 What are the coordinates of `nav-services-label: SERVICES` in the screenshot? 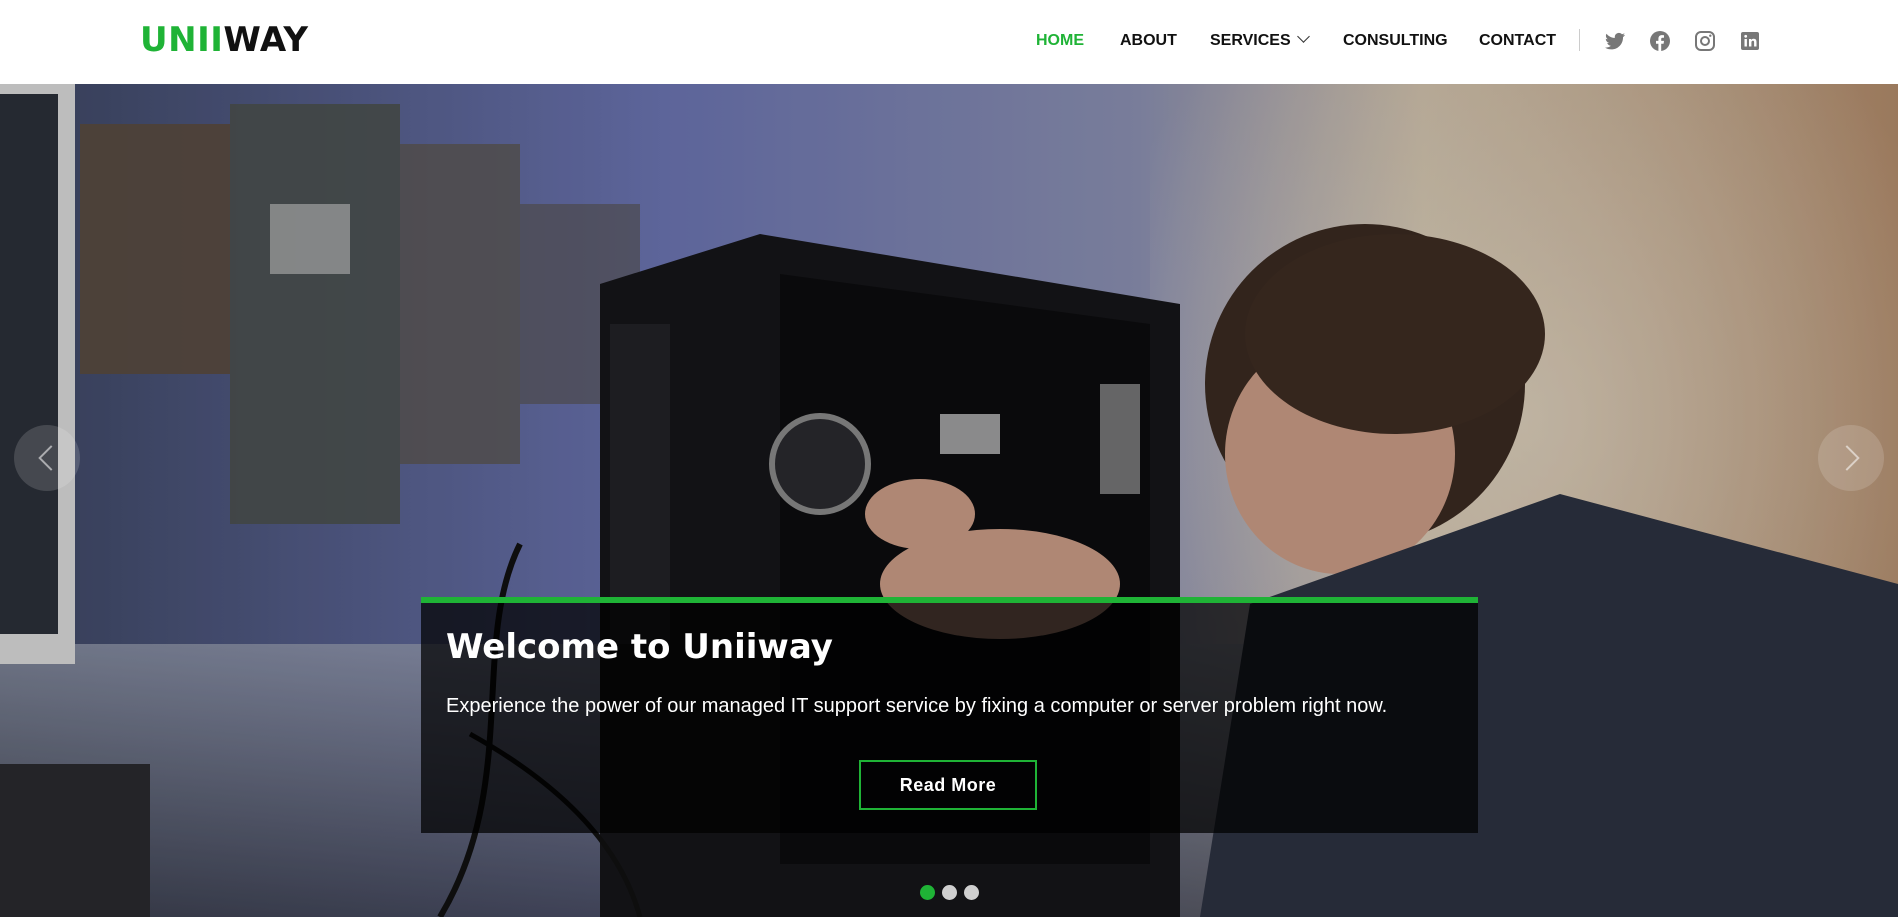 It's located at (1250, 40).